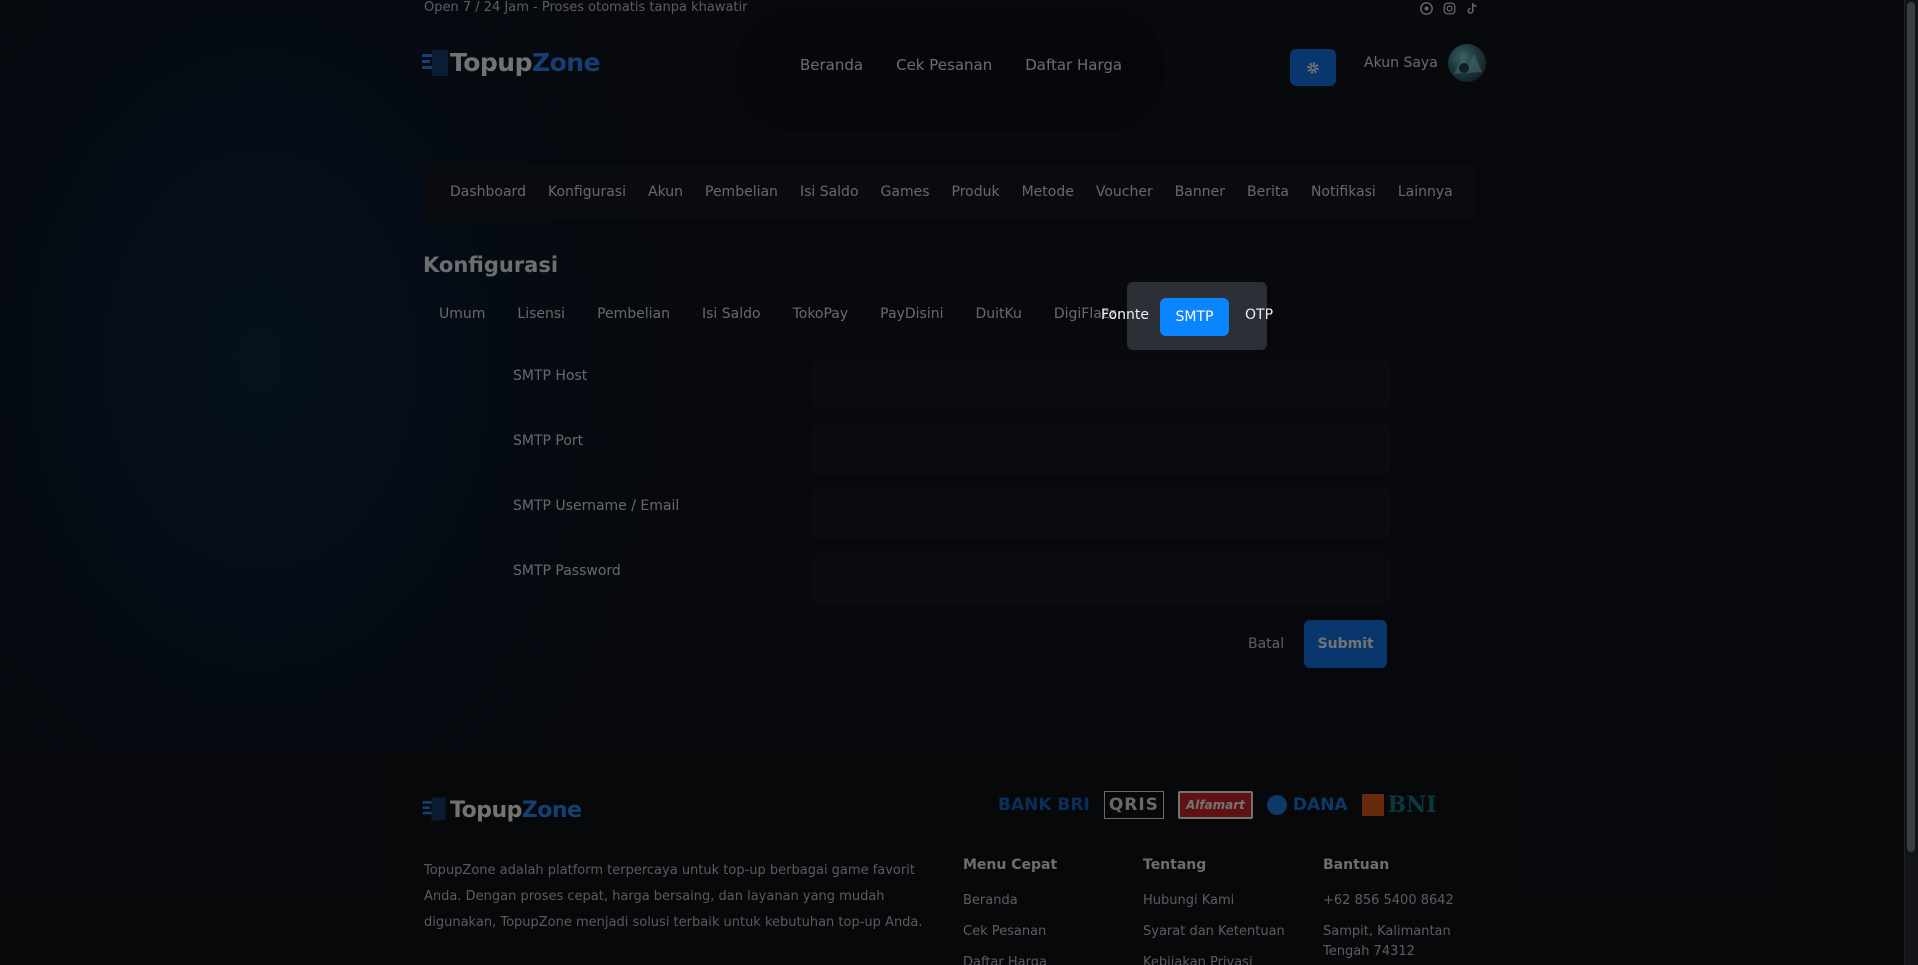 Image resolution: width=1918 pixels, height=965 pixels. I want to click on submit-button: Submit, so click(1346, 644).